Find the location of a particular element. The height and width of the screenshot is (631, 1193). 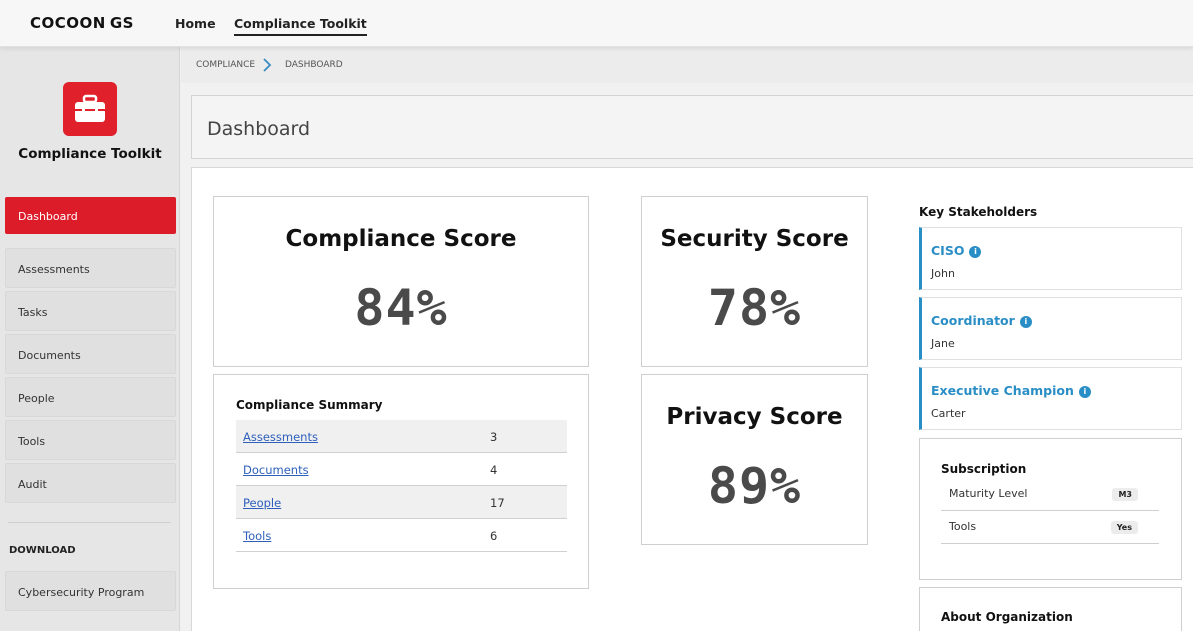

breadcrumb-dashboard: DASHBOARD is located at coordinates (314, 65).